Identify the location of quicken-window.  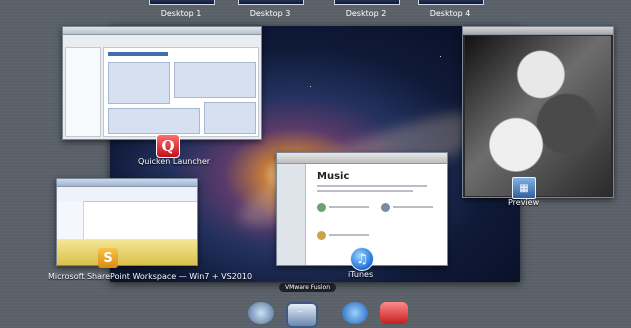
(162, 83).